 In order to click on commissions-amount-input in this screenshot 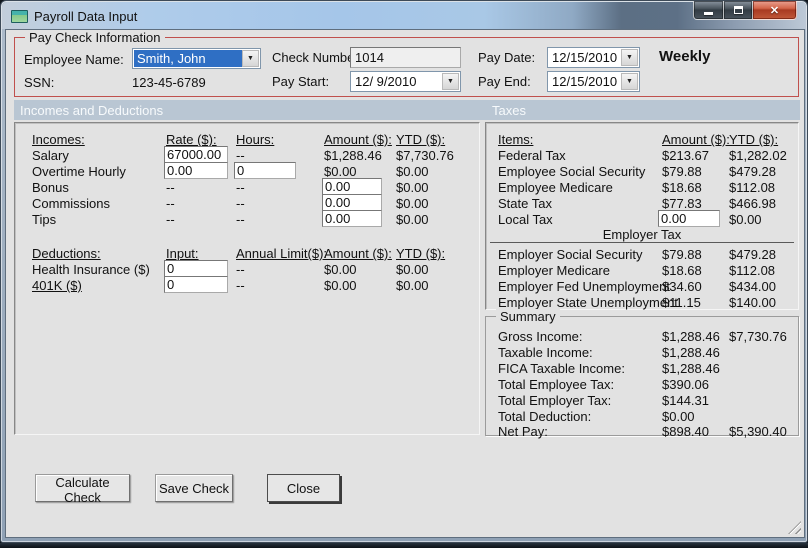, I will do `click(352, 202)`.